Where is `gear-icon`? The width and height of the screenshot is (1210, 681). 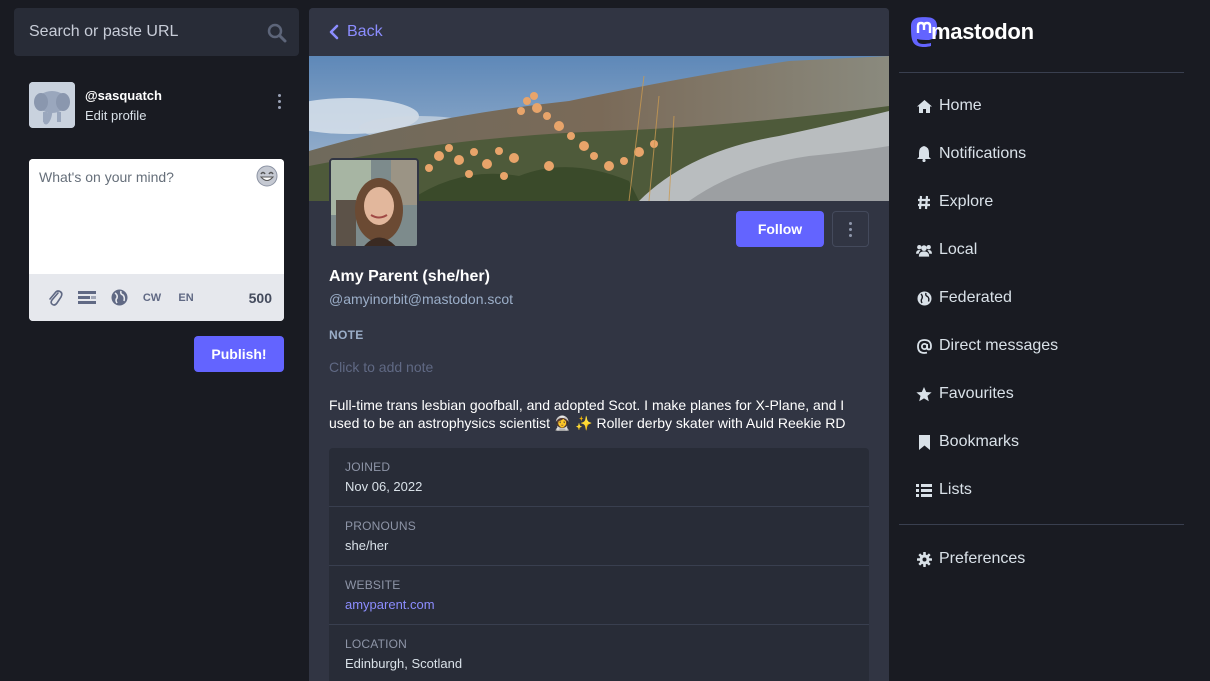
gear-icon is located at coordinates (924, 559).